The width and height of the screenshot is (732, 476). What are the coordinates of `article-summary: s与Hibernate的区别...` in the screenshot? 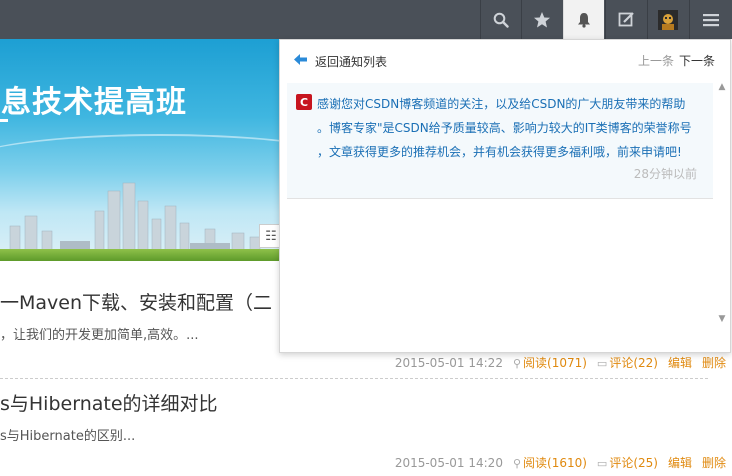 It's located at (68, 436).